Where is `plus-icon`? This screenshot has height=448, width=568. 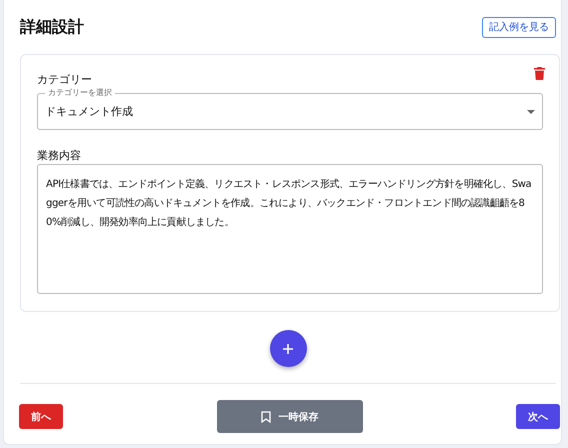 plus-icon is located at coordinates (288, 348).